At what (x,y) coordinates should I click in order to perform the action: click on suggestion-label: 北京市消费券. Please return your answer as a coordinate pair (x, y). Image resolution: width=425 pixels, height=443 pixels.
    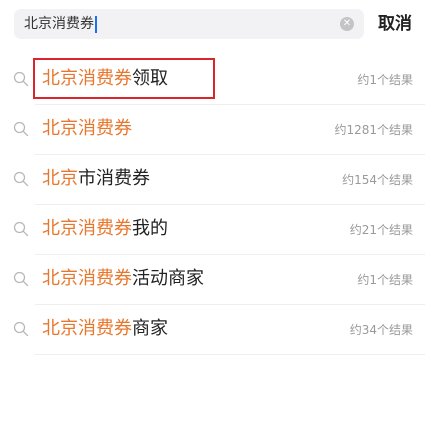
    Looking at the image, I should click on (96, 179).